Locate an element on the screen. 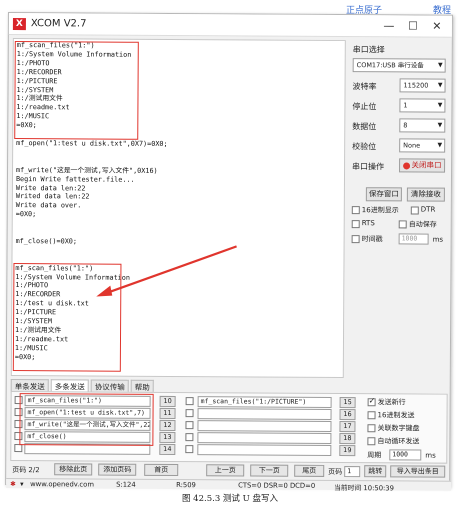 Image resolution: width=460 pixels, height=506 pixels. send-field: mf_scan_files("1:/PICTURE") is located at coordinates (264, 402).